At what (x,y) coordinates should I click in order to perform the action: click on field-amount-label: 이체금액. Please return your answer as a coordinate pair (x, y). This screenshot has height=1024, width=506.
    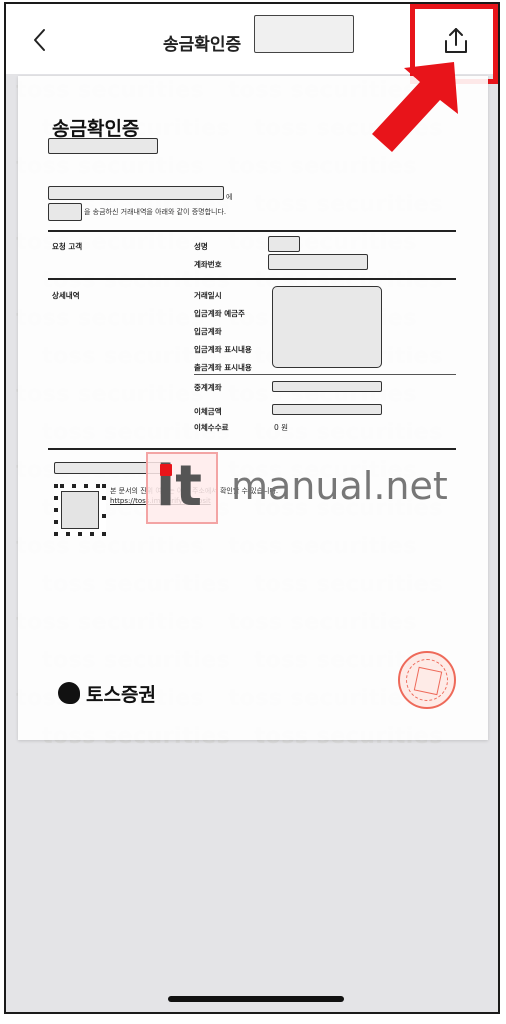
    Looking at the image, I should click on (208, 411).